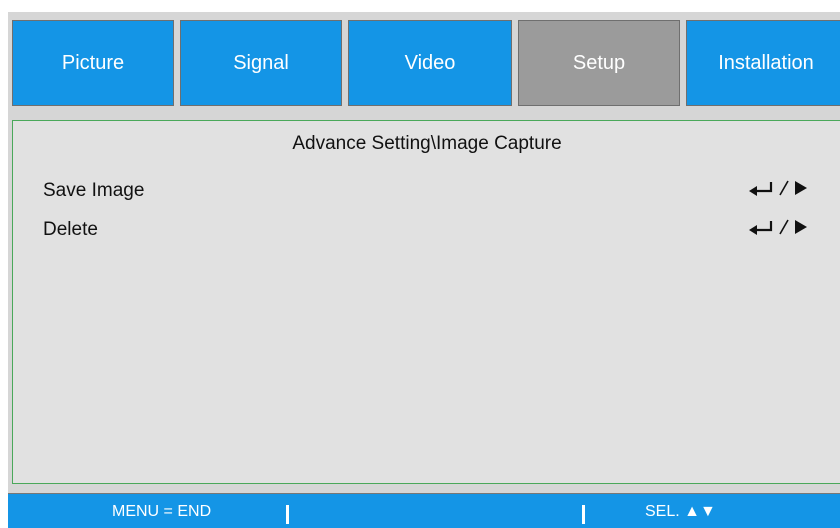 The height and width of the screenshot is (528, 840). Describe the element at coordinates (426, 192) in the screenshot. I see `menu-item-save-image: Save Image` at that location.